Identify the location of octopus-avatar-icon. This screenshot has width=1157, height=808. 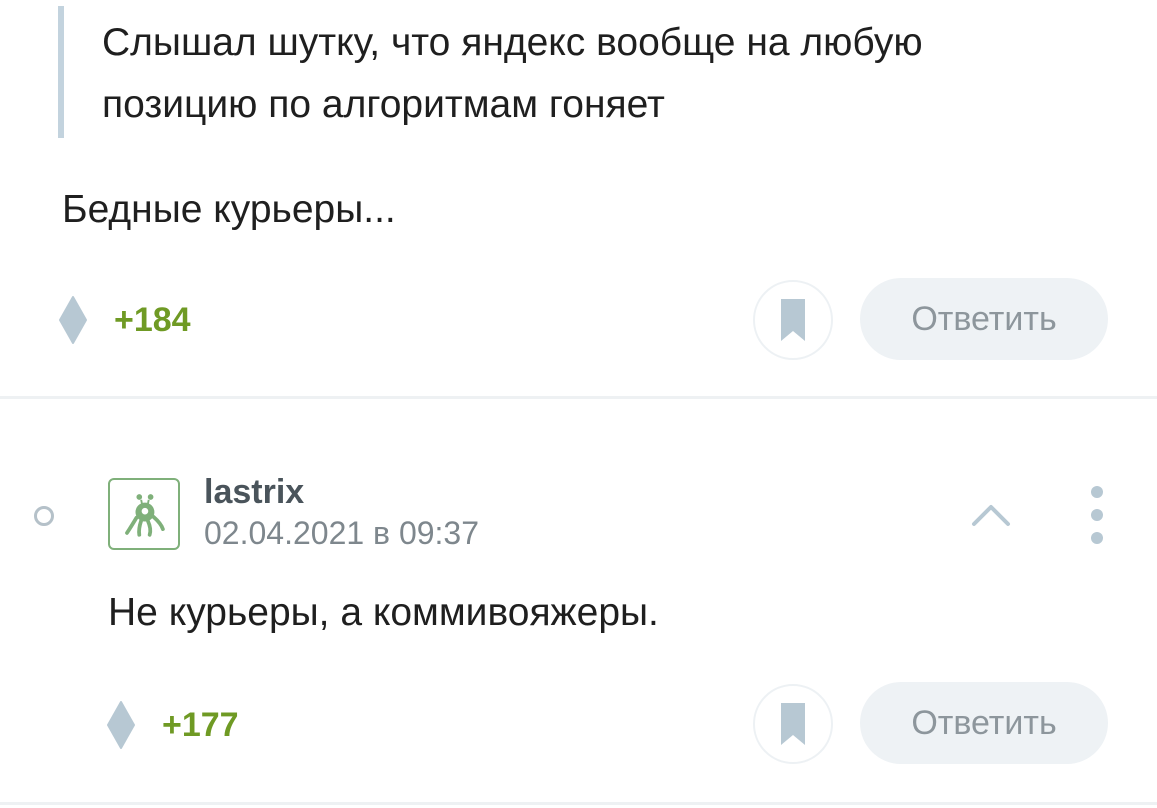
(145, 515).